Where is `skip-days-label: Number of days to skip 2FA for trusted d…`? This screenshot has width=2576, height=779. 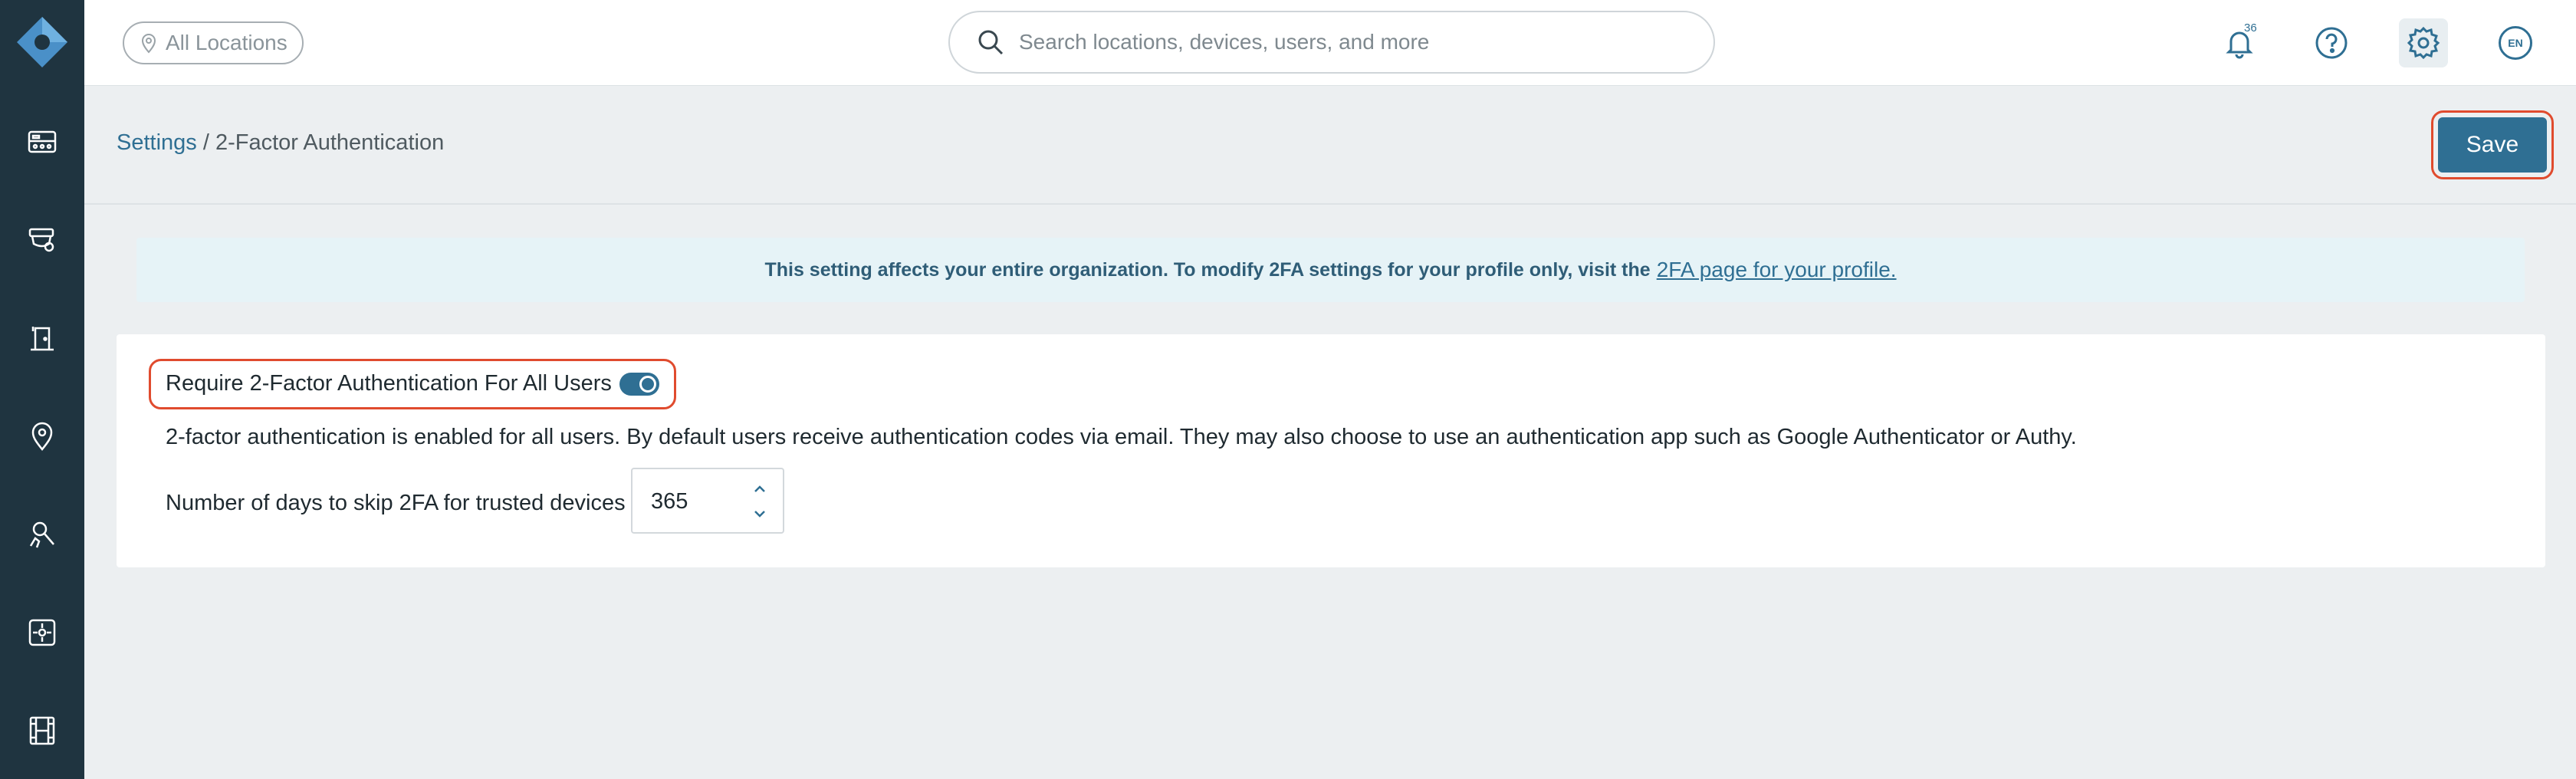
skip-days-label: Number of days to skip 2FA for trusted d… is located at coordinates (396, 503).